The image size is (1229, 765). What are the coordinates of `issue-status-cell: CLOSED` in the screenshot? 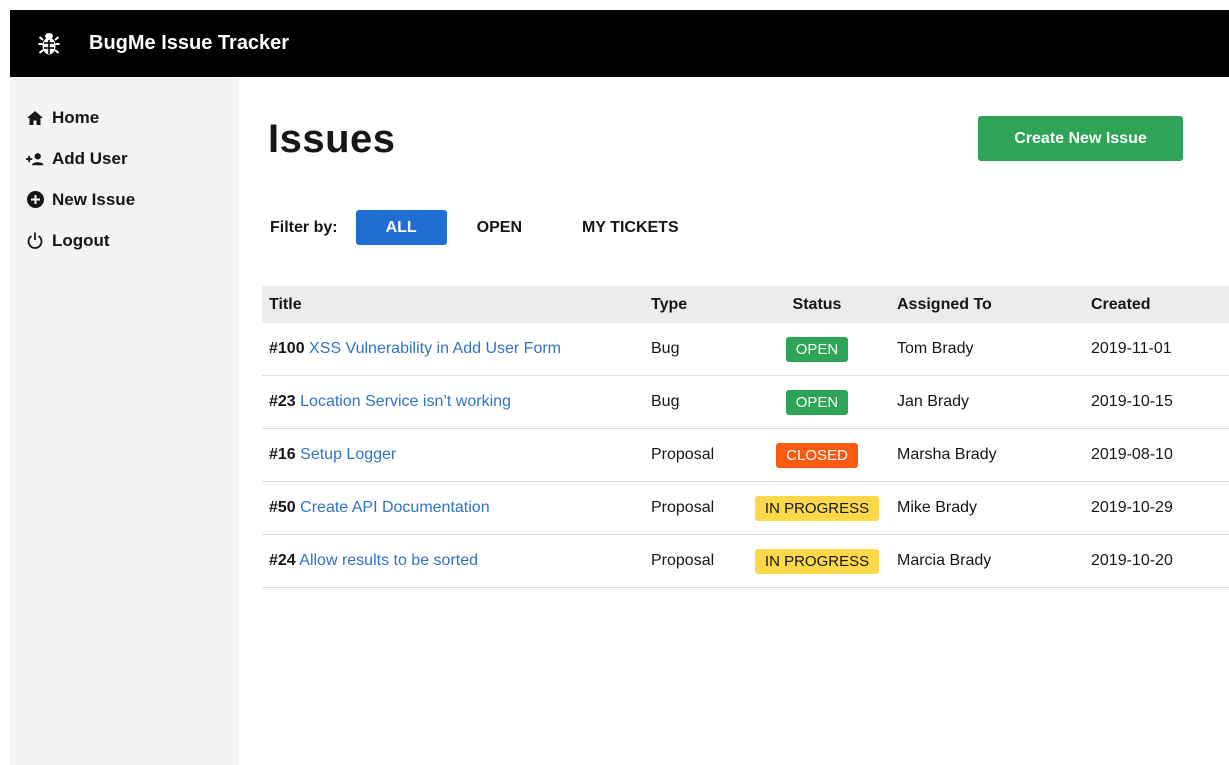 It's located at (817, 455).